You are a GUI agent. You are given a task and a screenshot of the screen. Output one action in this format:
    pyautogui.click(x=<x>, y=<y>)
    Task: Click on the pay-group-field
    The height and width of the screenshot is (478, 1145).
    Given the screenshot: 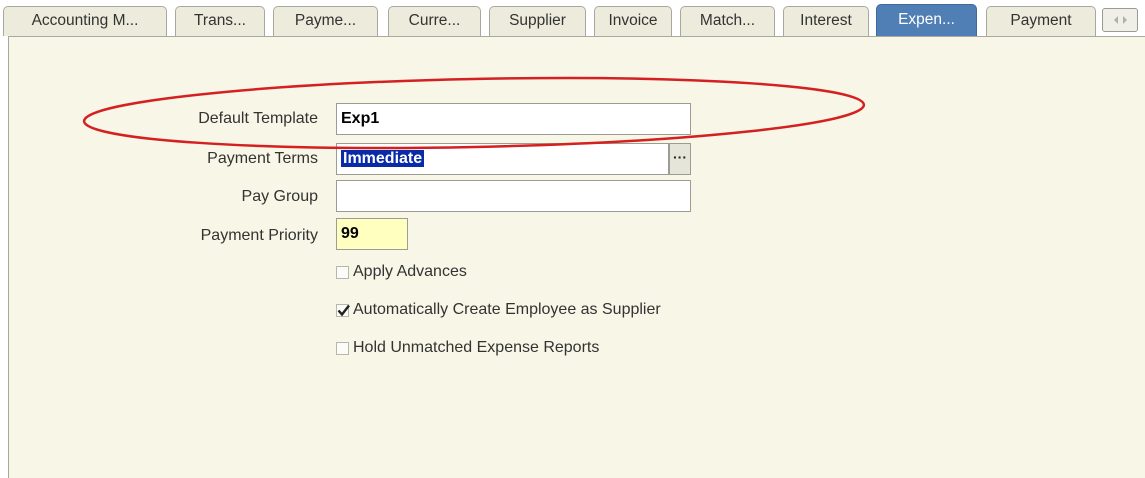 What is the action you would take?
    pyautogui.click(x=513, y=196)
    